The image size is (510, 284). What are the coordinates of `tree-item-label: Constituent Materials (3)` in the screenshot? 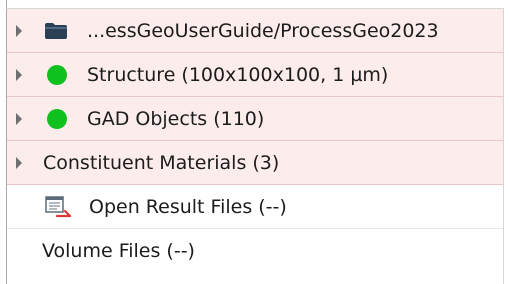 It's located at (161, 162).